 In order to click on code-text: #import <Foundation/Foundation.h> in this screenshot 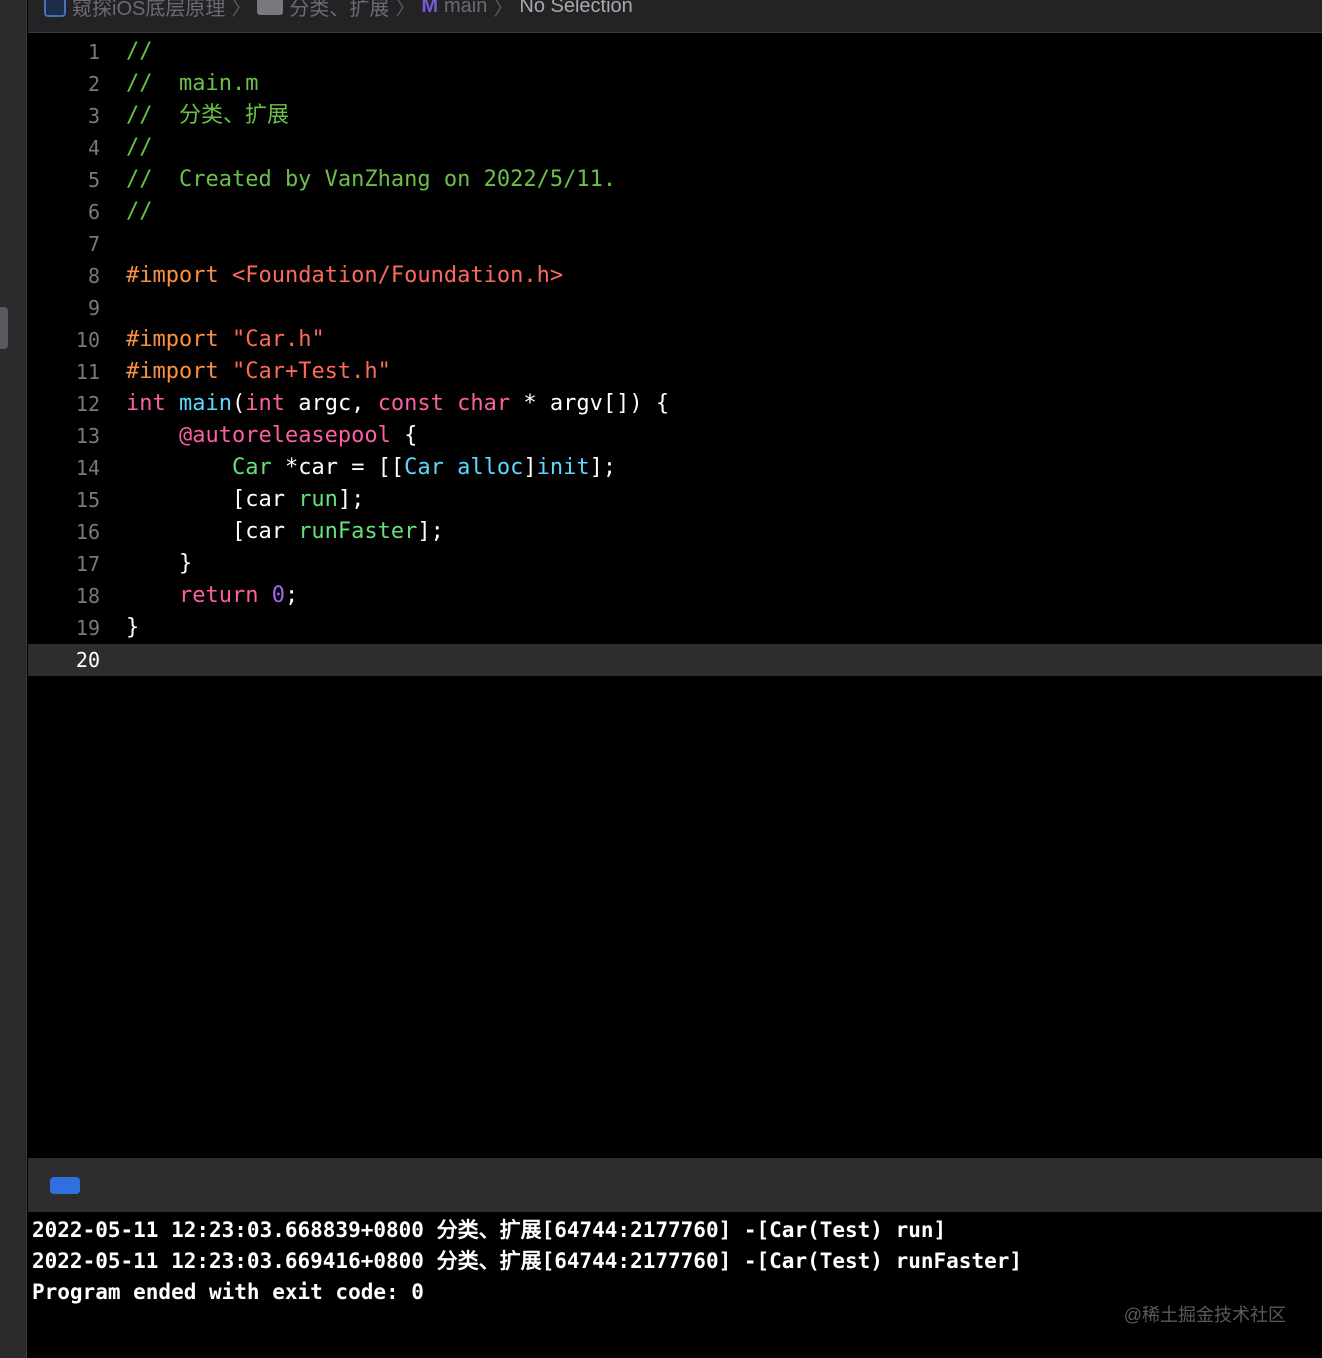, I will do `click(344, 276)`.